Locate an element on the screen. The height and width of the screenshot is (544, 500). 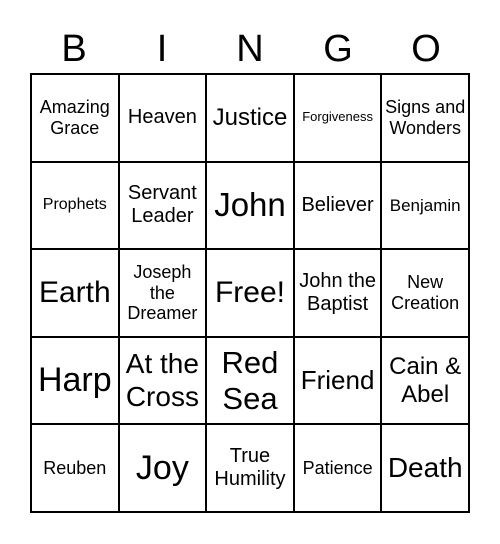
bingo-cell: Heaven is located at coordinates (162, 118).